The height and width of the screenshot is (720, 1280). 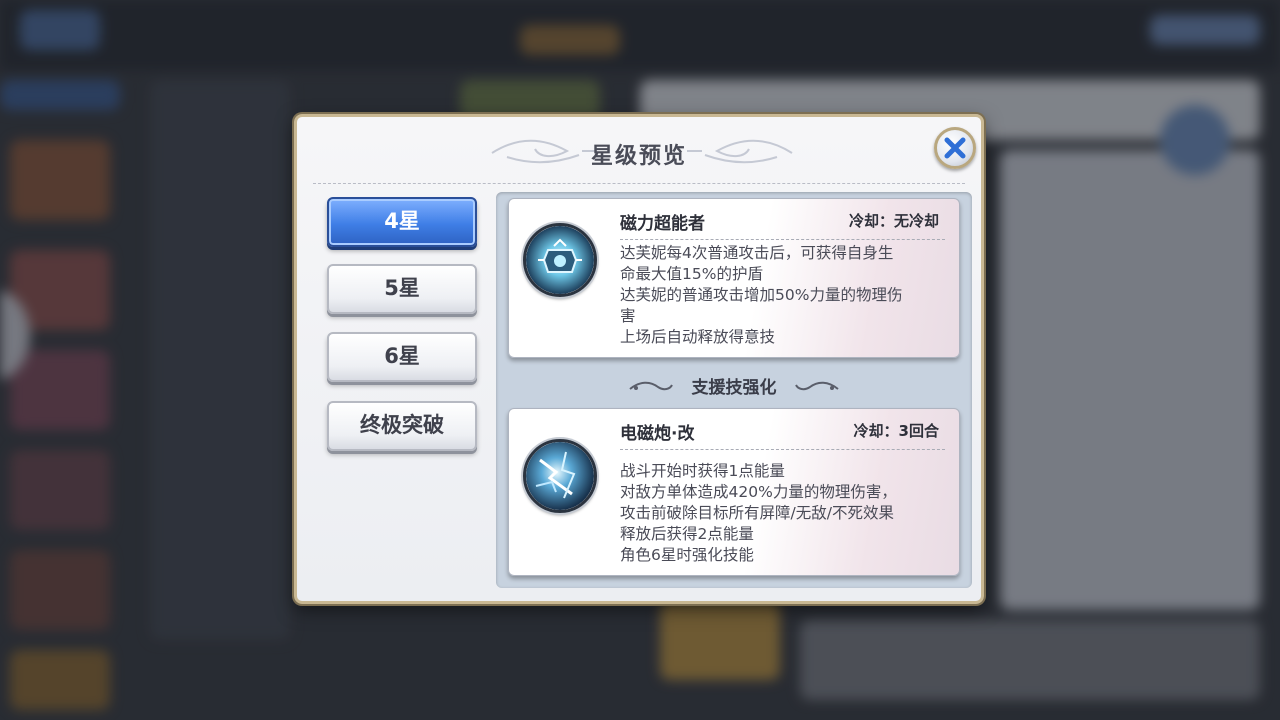 I want to click on support-heading-label: 支援技强化, so click(x=734, y=388).